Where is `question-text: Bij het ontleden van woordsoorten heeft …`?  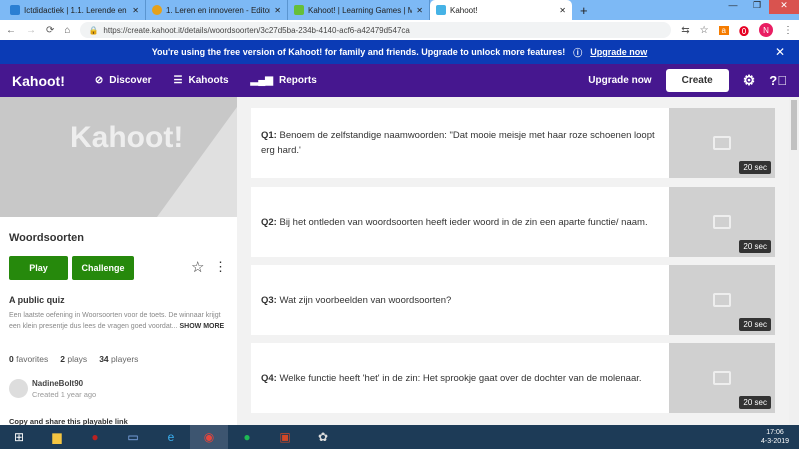
question-text: Bij het ontleden van woordsoorten heeft … is located at coordinates (463, 222).